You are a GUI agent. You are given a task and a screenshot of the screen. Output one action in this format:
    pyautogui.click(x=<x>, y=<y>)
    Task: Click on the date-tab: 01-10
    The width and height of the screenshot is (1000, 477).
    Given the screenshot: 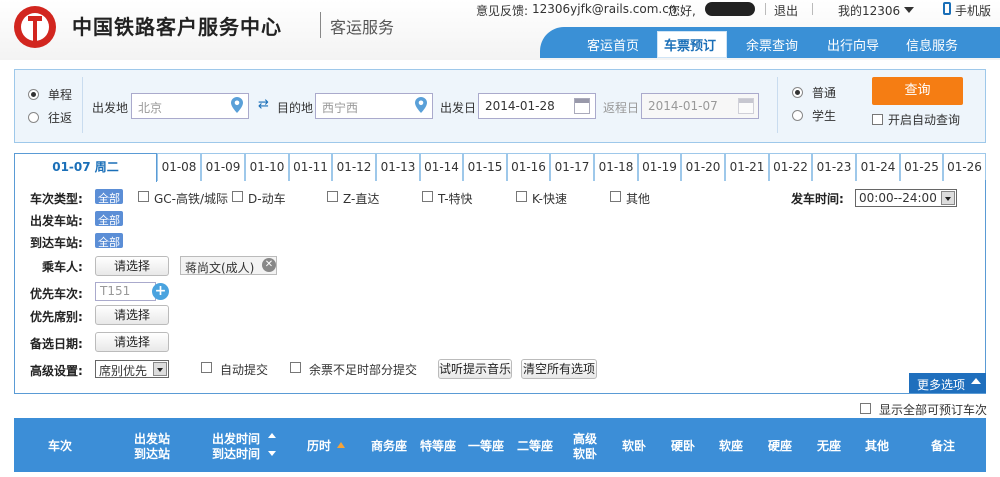 What is the action you would take?
    pyautogui.click(x=267, y=167)
    